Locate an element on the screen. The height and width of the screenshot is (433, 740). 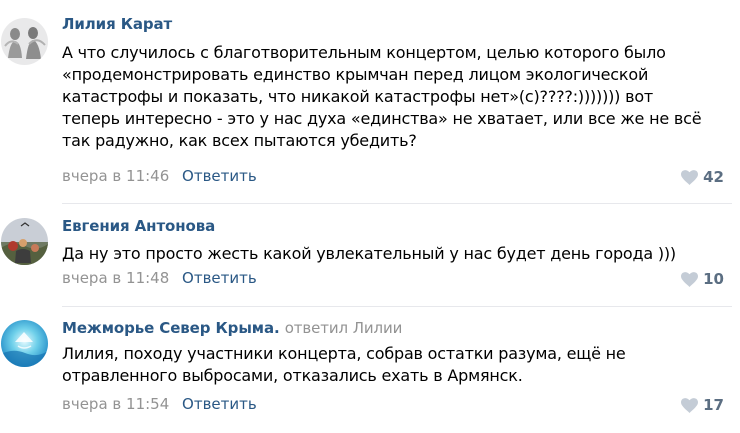
like-count: 42 is located at coordinates (713, 177).